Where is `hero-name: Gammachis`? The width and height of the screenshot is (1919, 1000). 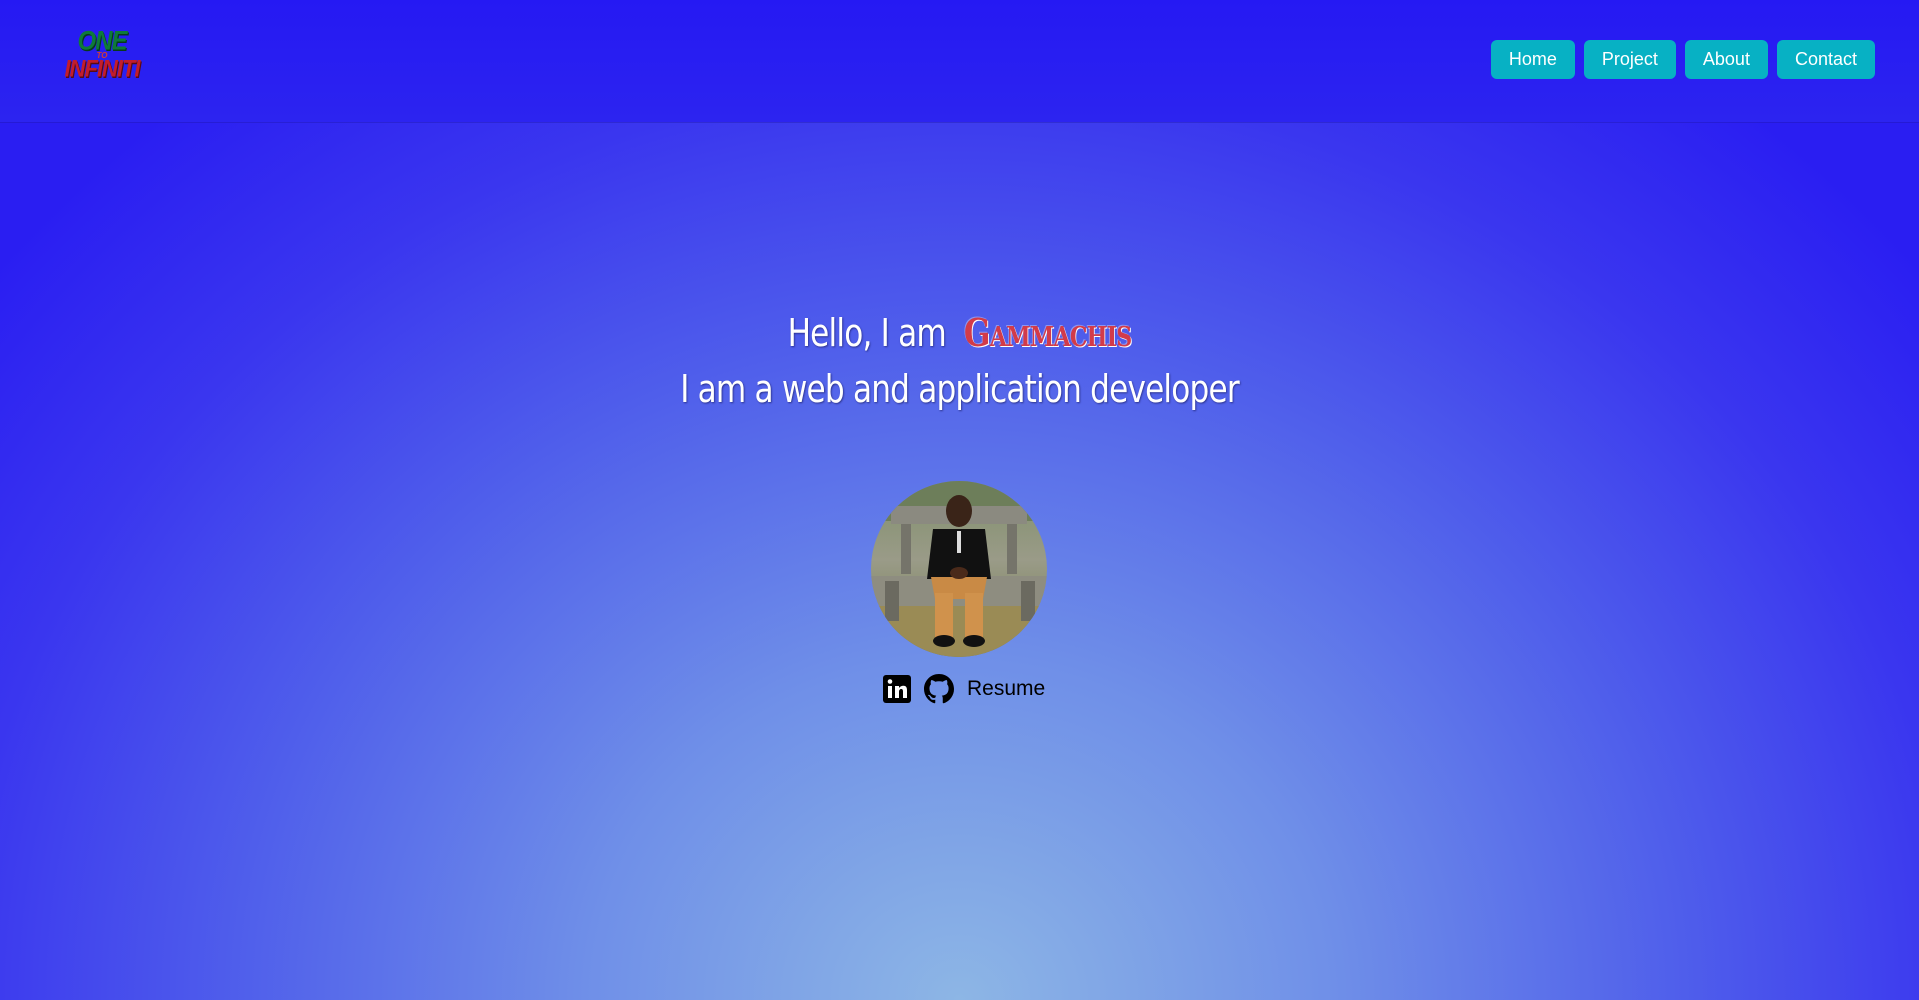 hero-name: Gammachis is located at coordinates (1047, 332).